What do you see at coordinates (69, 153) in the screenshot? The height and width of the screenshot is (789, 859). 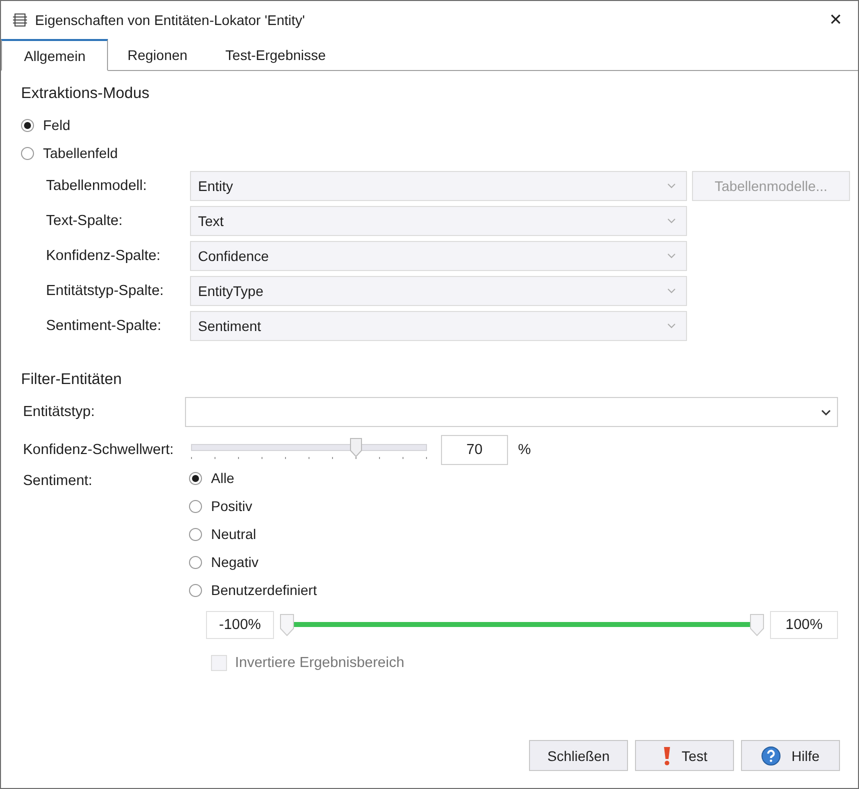 I see `mode-radio: Tabellenfeld` at bounding box center [69, 153].